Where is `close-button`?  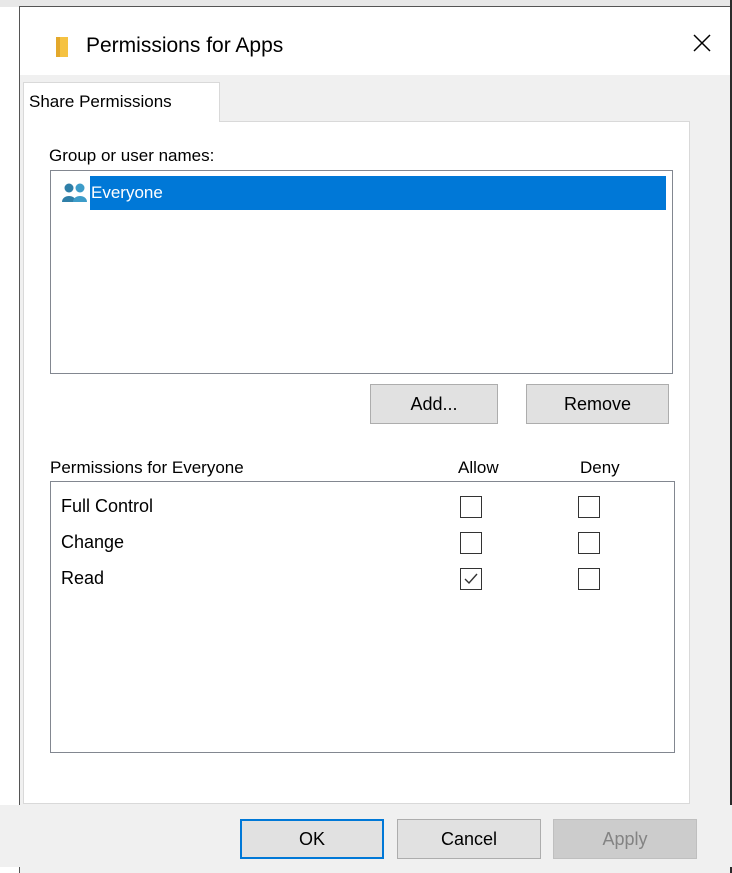
close-button is located at coordinates (702, 43).